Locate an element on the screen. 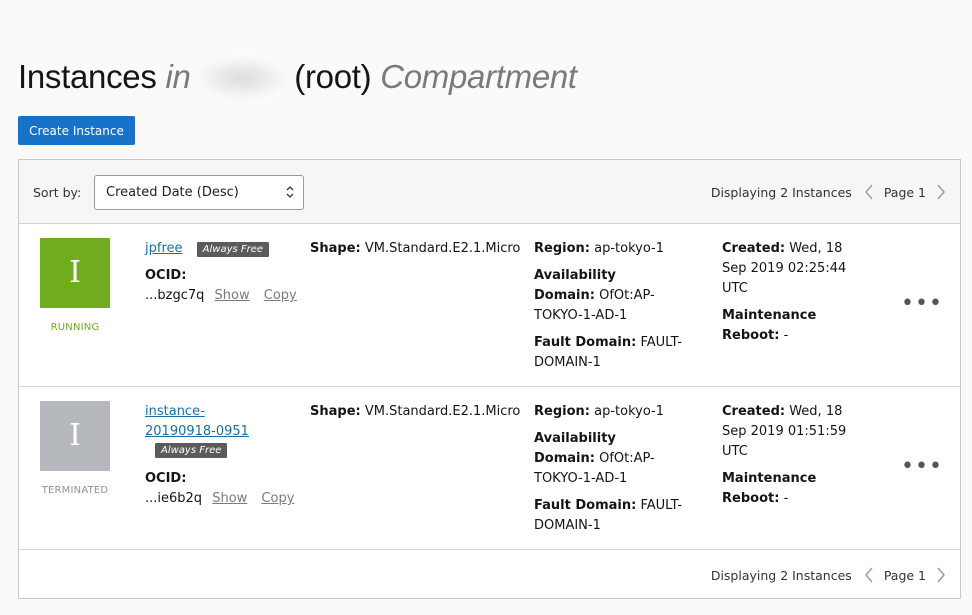  instance-name-link: jpfree is located at coordinates (164, 248).